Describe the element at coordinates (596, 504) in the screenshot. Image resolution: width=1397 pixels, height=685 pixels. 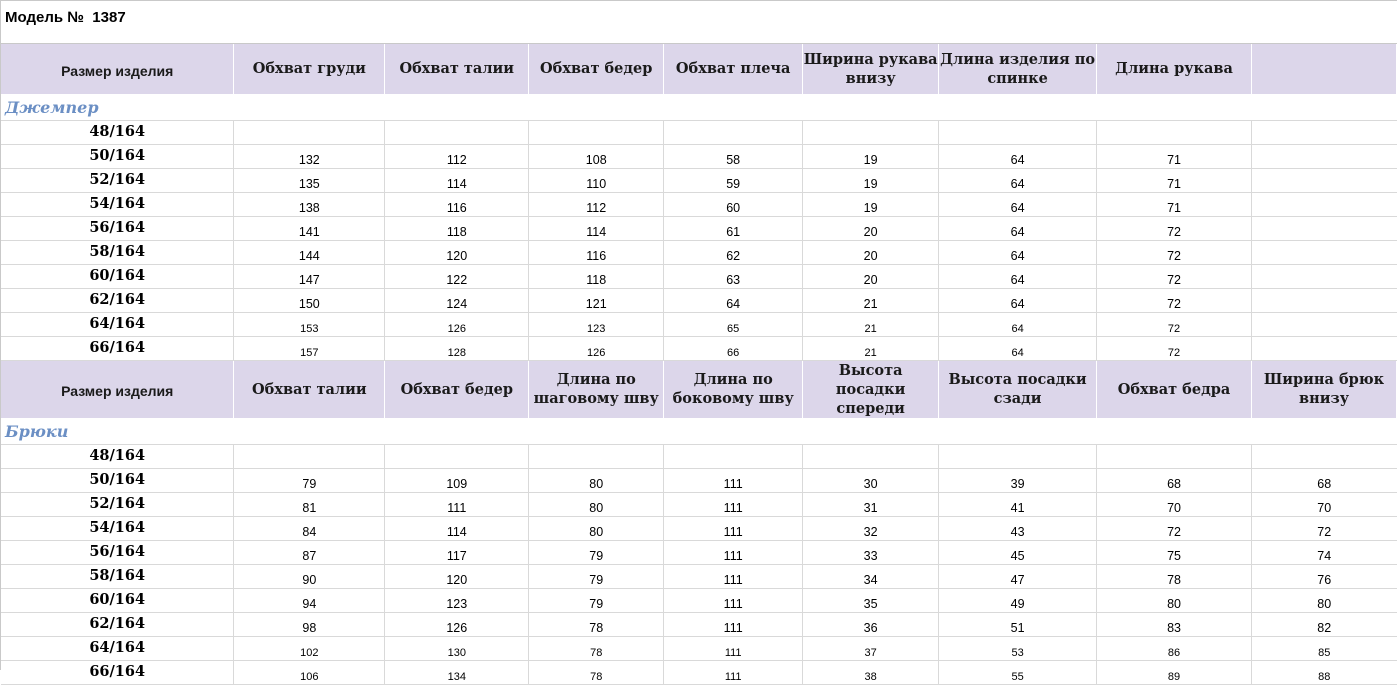
I see `value-cell: 80` at that location.